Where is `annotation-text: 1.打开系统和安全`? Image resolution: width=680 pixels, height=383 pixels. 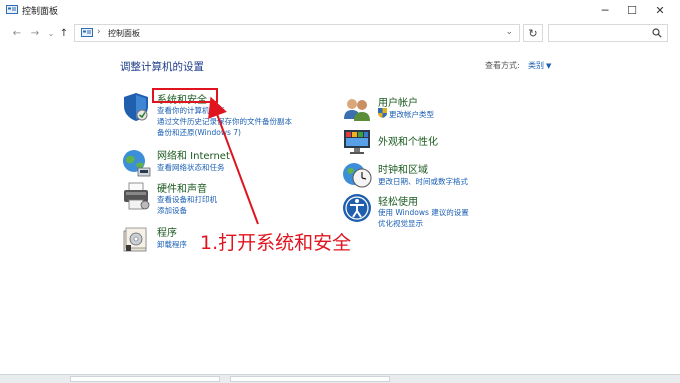
annotation-text: 1.打开系统和安全 is located at coordinates (276, 243).